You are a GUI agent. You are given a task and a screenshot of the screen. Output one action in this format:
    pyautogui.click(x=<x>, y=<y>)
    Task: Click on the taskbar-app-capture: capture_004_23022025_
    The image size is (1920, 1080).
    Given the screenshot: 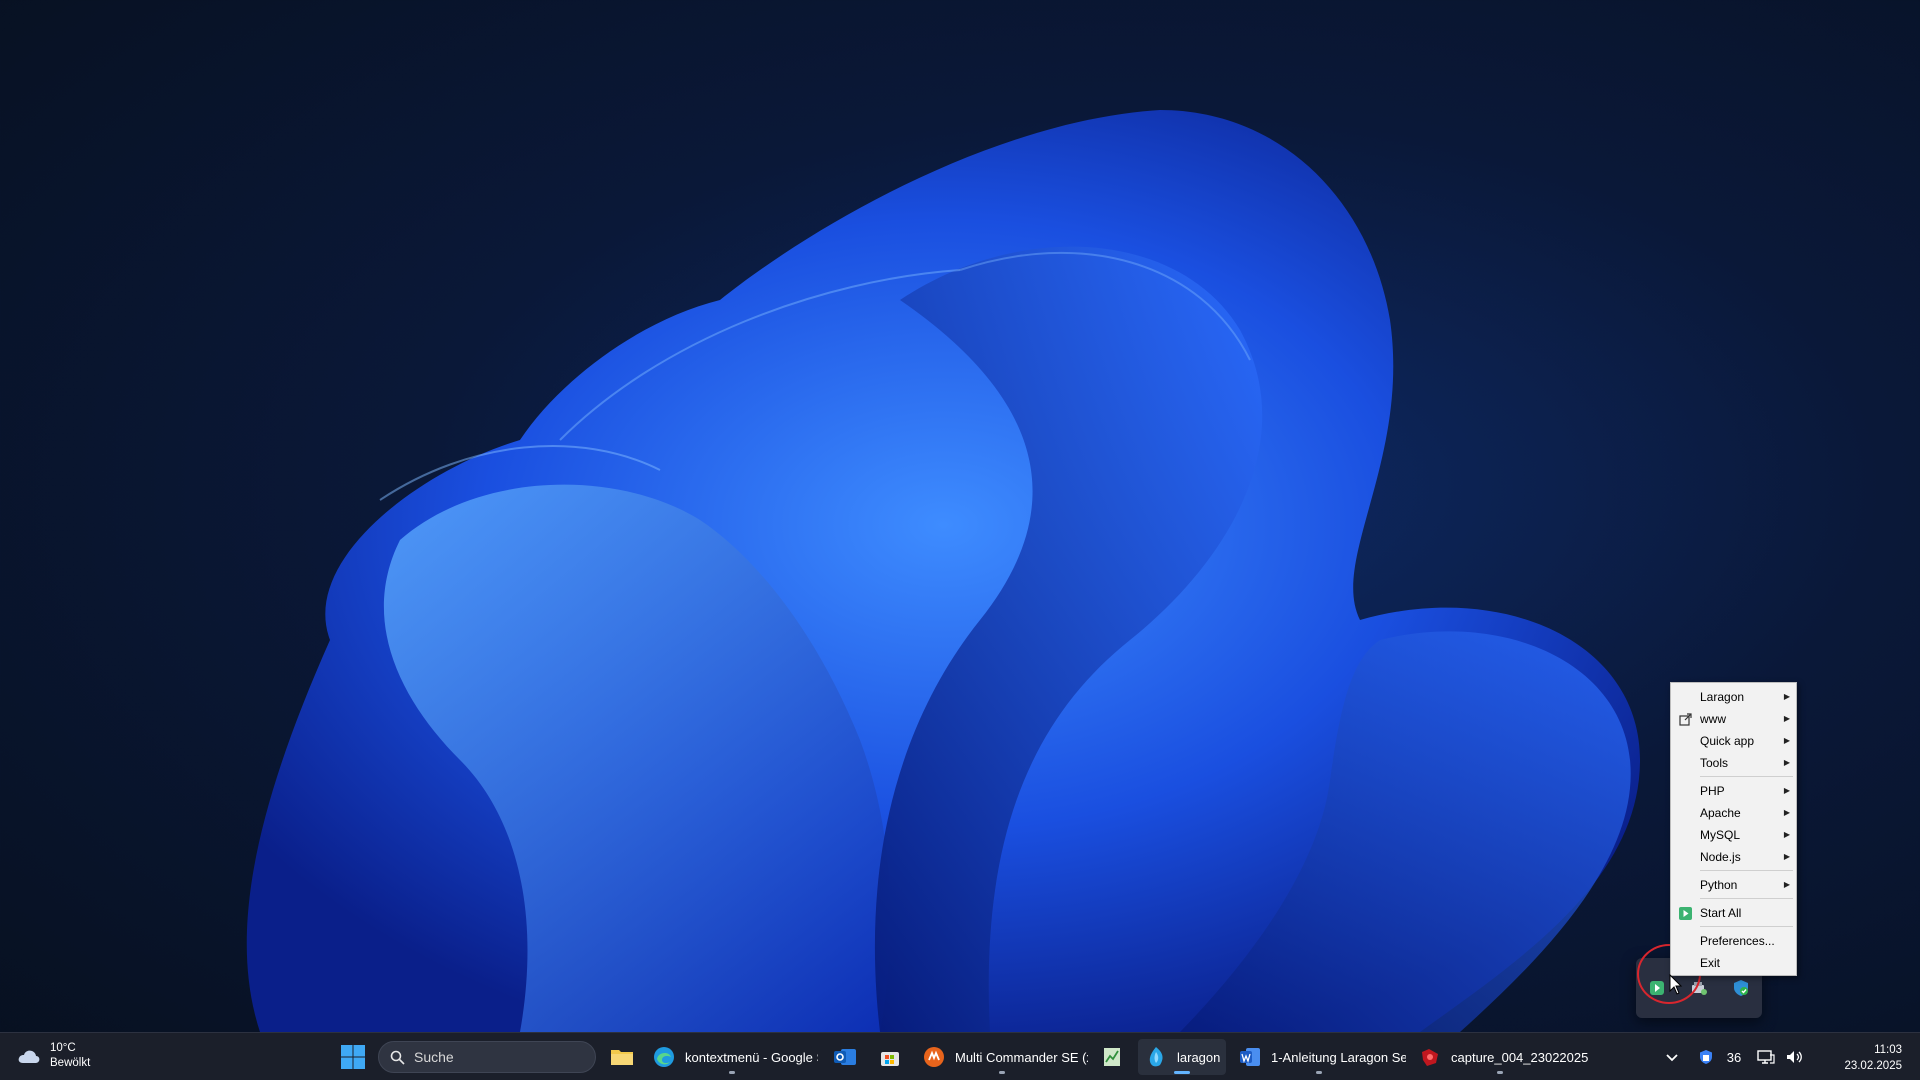 What is the action you would take?
    pyautogui.click(x=1500, y=1057)
    